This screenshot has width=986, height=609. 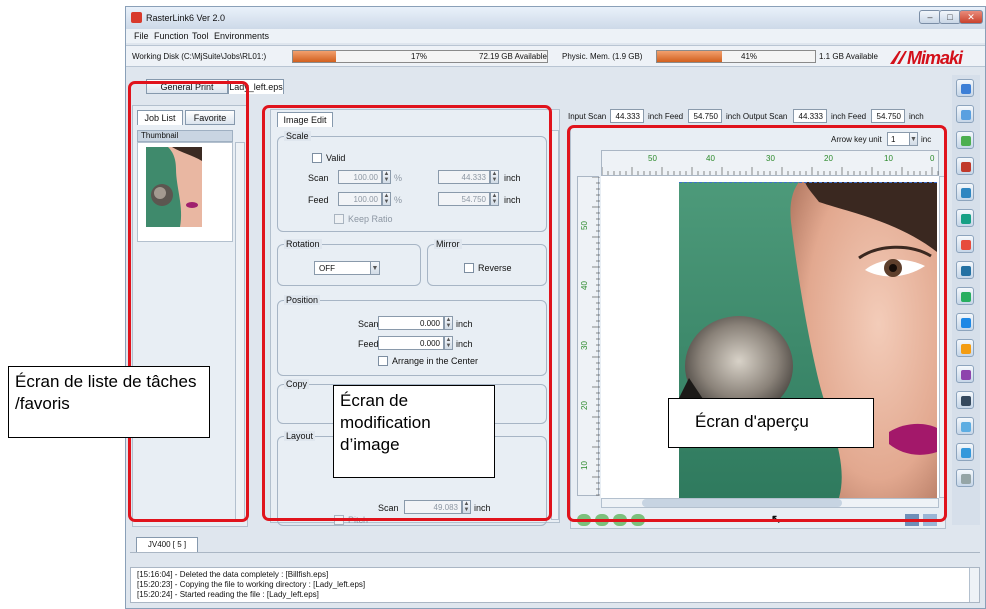 I want to click on menu-environments: Environments, so click(x=241, y=36).